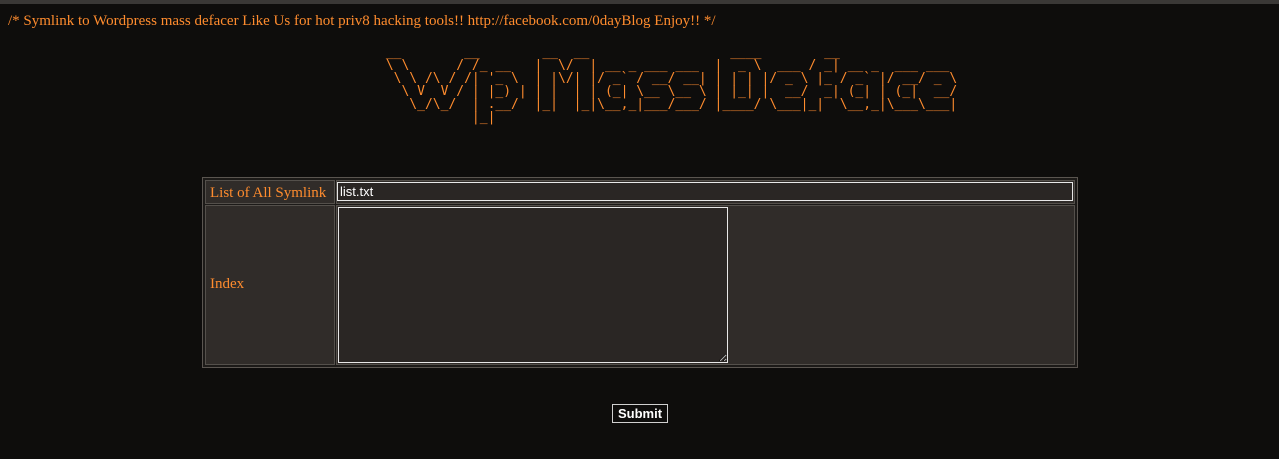  I want to click on symlink-label: List of All Symlink, so click(268, 193).